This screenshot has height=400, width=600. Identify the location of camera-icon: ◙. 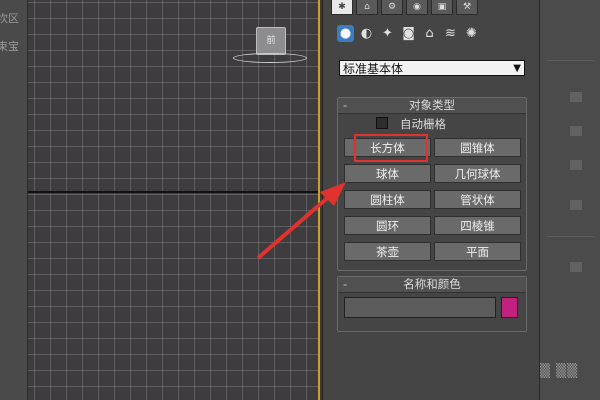
(408, 33).